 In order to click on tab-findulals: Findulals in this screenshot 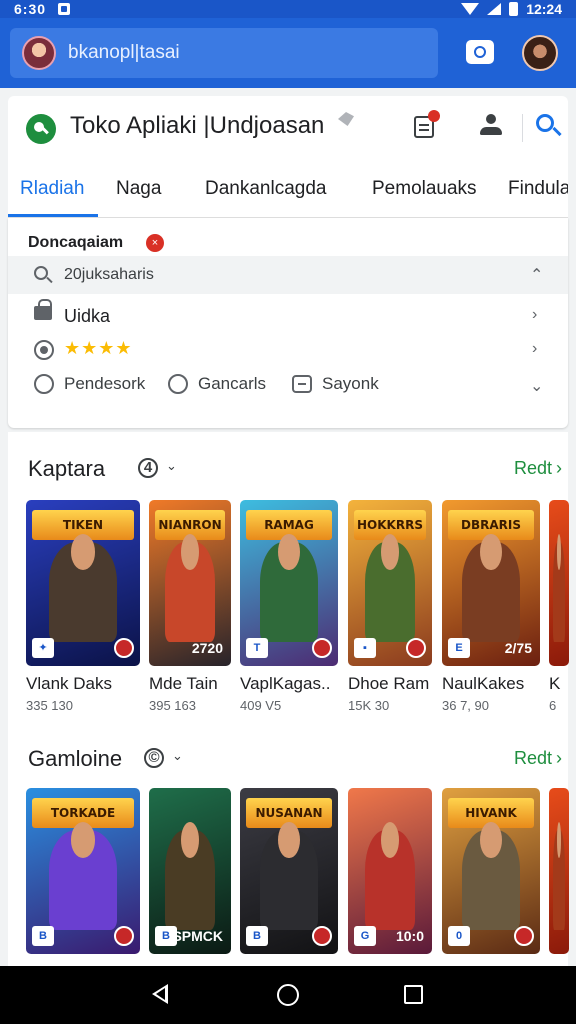, I will do `click(538, 189)`.